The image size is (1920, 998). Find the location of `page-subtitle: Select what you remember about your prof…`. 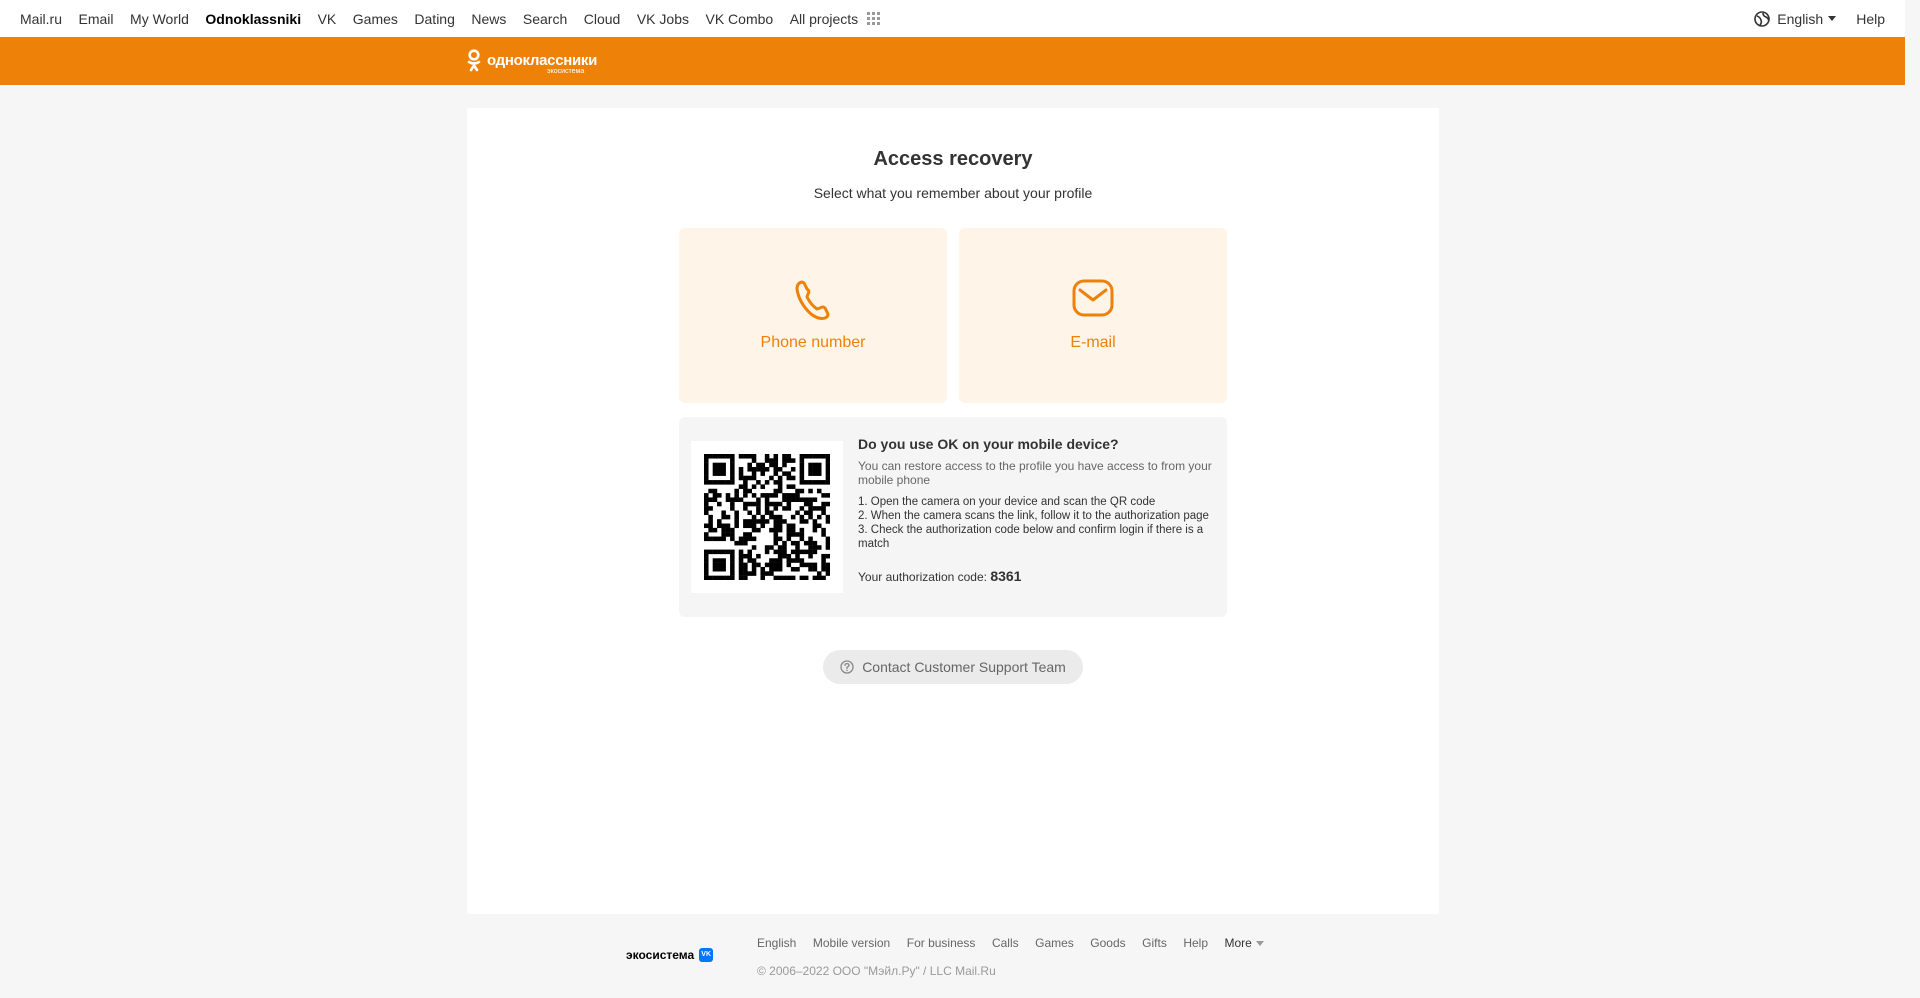

page-subtitle: Select what you remember about your prof… is located at coordinates (953, 193).